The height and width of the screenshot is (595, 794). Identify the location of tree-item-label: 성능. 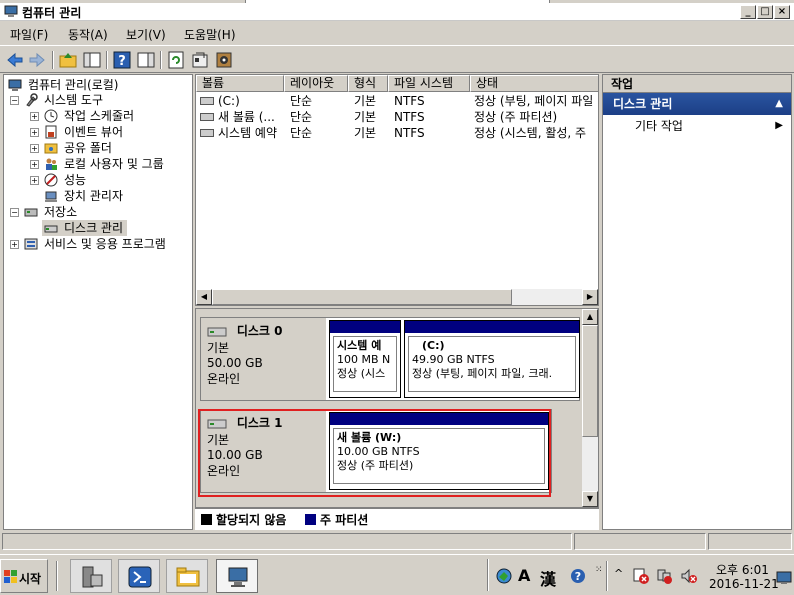
(75, 180).